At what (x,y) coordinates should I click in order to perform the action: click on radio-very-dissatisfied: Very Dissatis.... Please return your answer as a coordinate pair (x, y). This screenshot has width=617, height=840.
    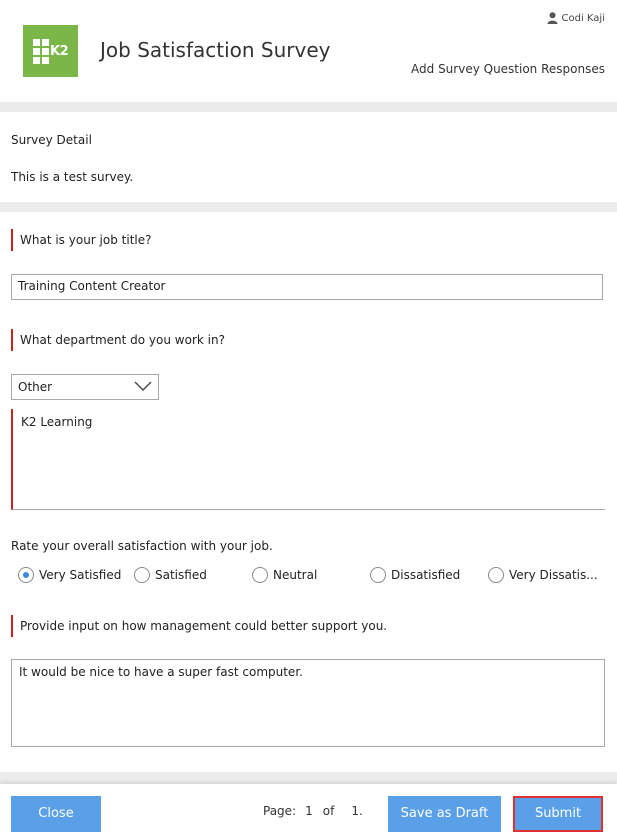
    Looking at the image, I should click on (543, 575).